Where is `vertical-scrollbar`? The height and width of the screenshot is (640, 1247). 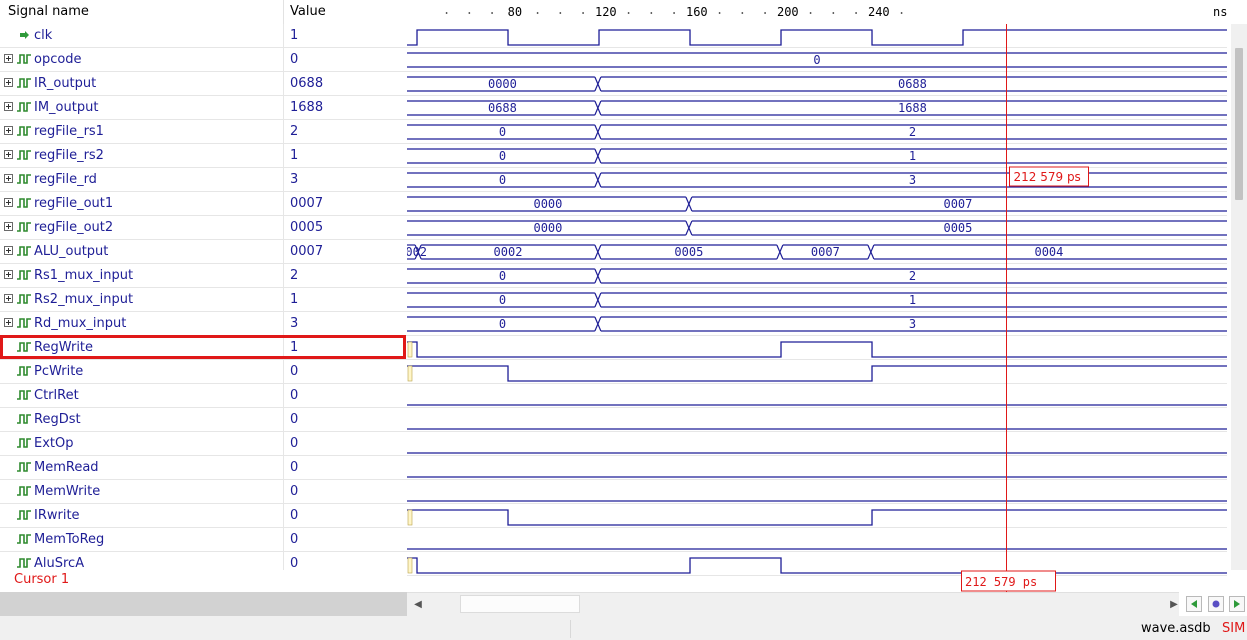 vertical-scrollbar is located at coordinates (1239, 297).